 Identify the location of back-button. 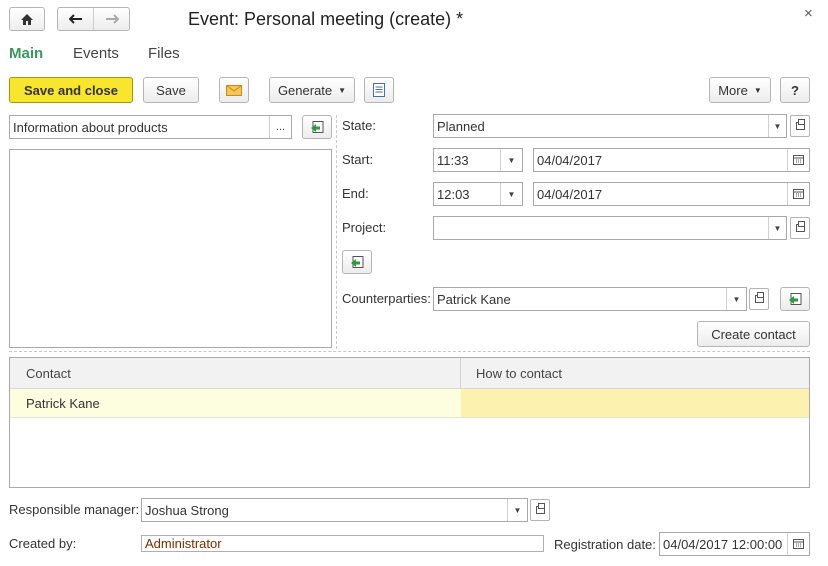
(76, 19).